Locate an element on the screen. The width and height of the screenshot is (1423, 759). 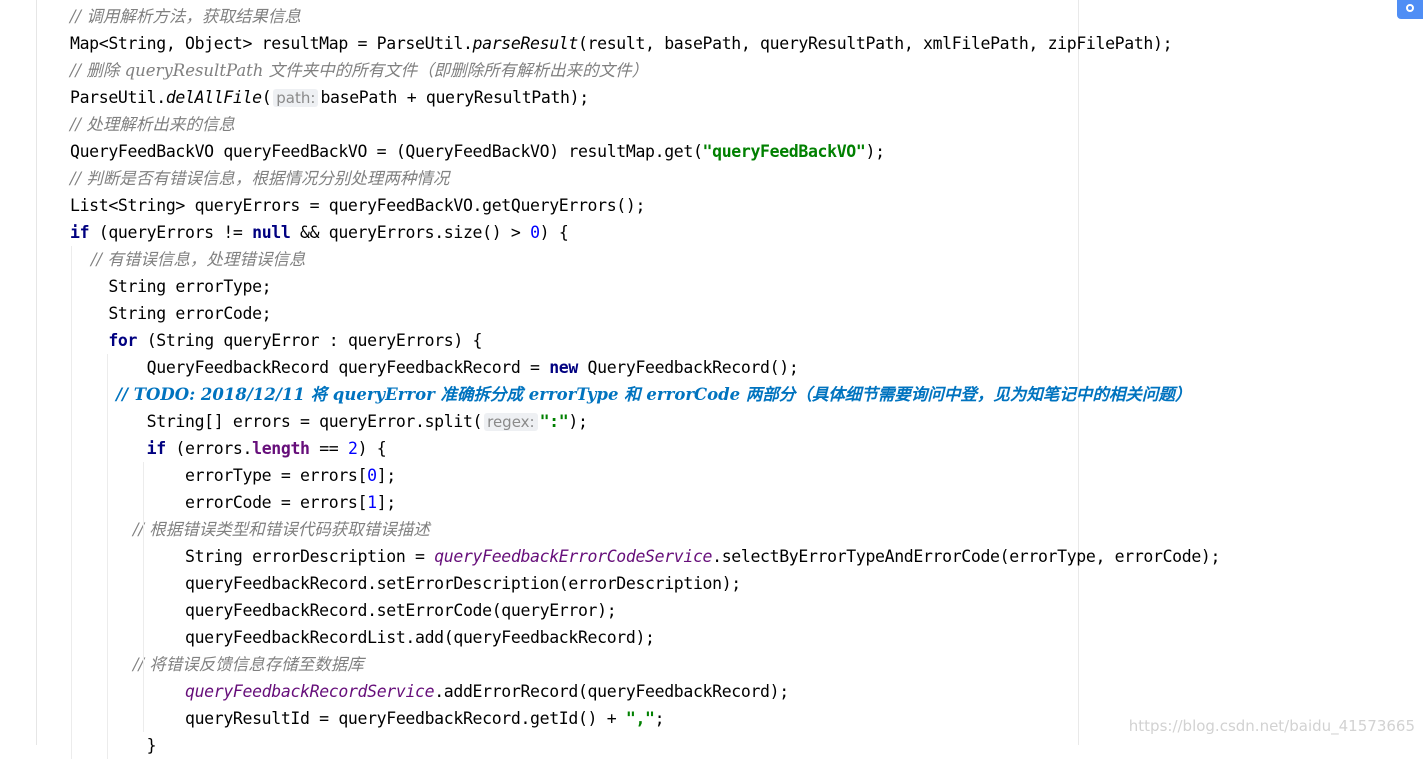
code-line: // 判断是否有错误信息，根据情况分别处理两种情况 is located at coordinates (259, 178).